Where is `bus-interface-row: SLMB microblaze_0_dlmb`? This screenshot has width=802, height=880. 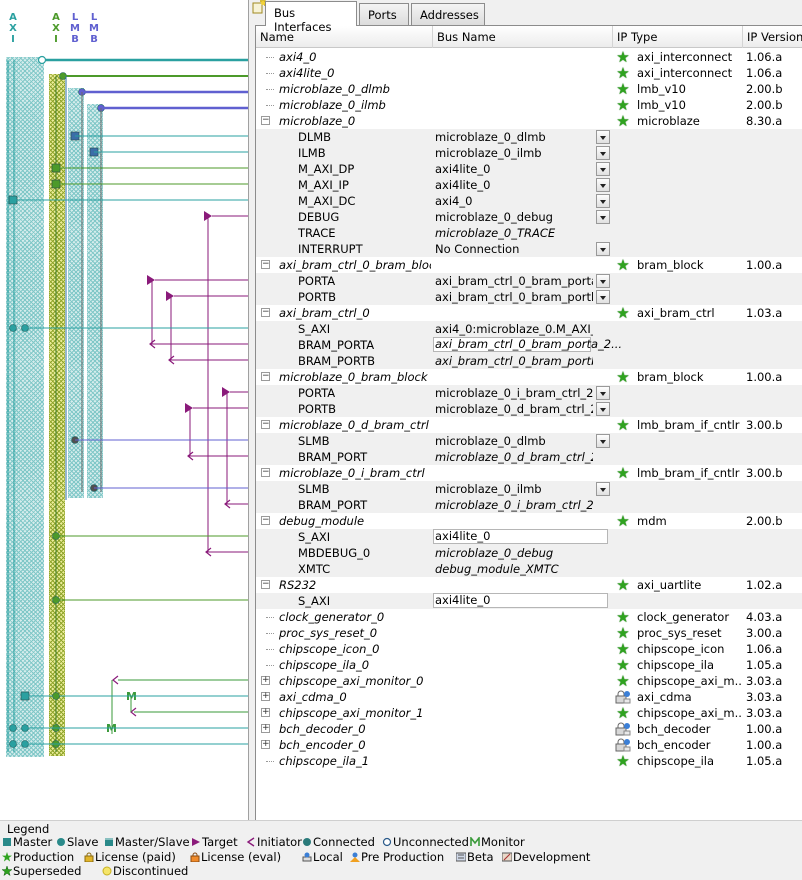 bus-interface-row: SLMB microblaze_0_dlmb is located at coordinates (529, 441).